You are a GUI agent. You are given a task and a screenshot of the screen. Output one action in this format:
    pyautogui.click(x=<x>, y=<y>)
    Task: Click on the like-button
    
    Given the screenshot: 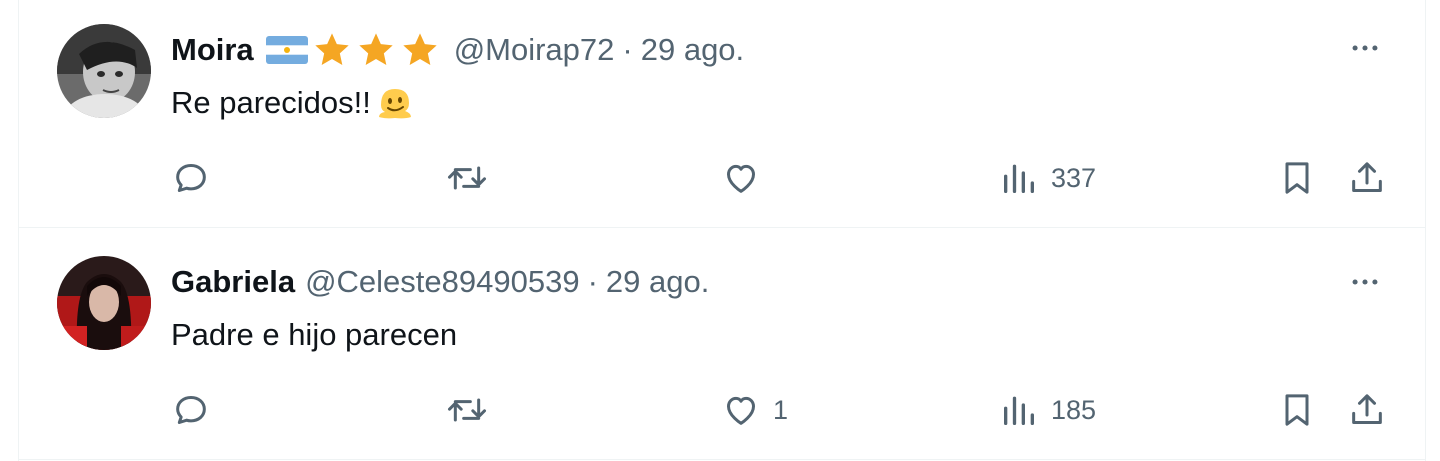 What is the action you would take?
    pyautogui.click(x=747, y=178)
    